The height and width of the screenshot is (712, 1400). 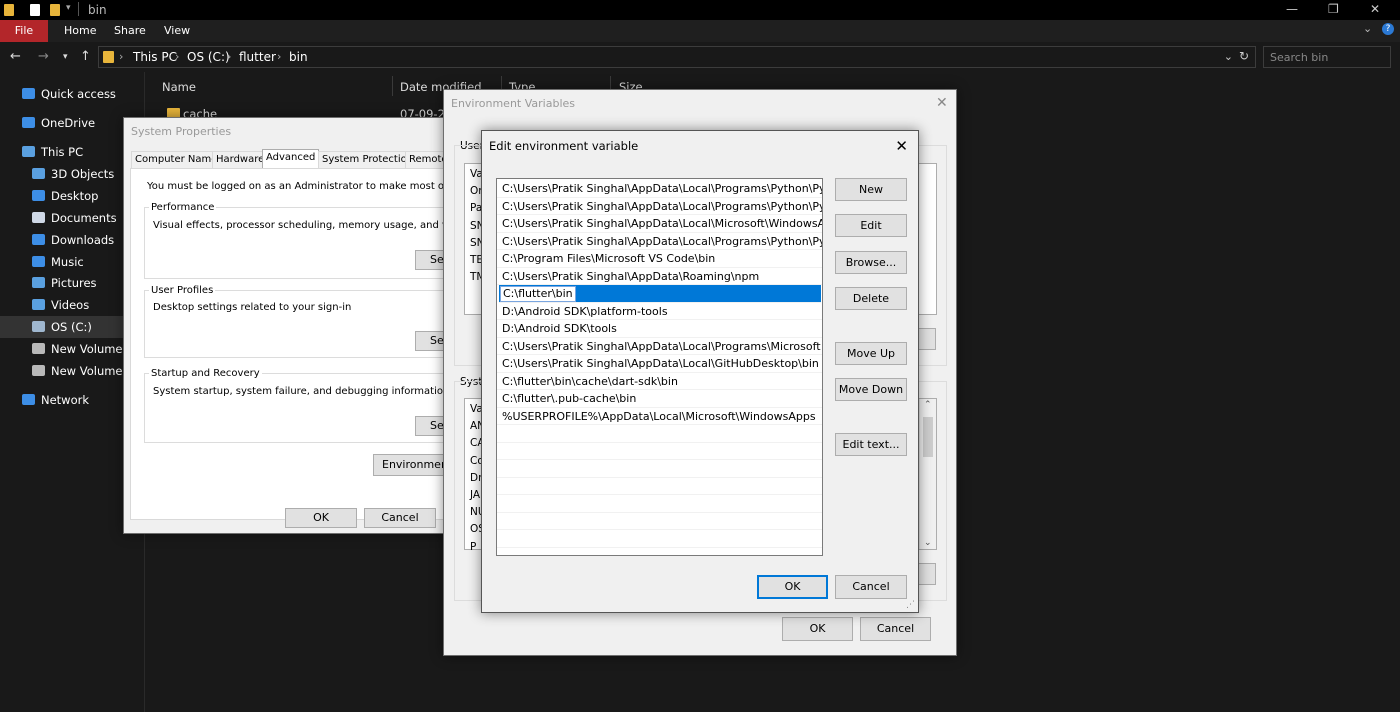 I want to click on document-icon, so click(x=38, y=217).